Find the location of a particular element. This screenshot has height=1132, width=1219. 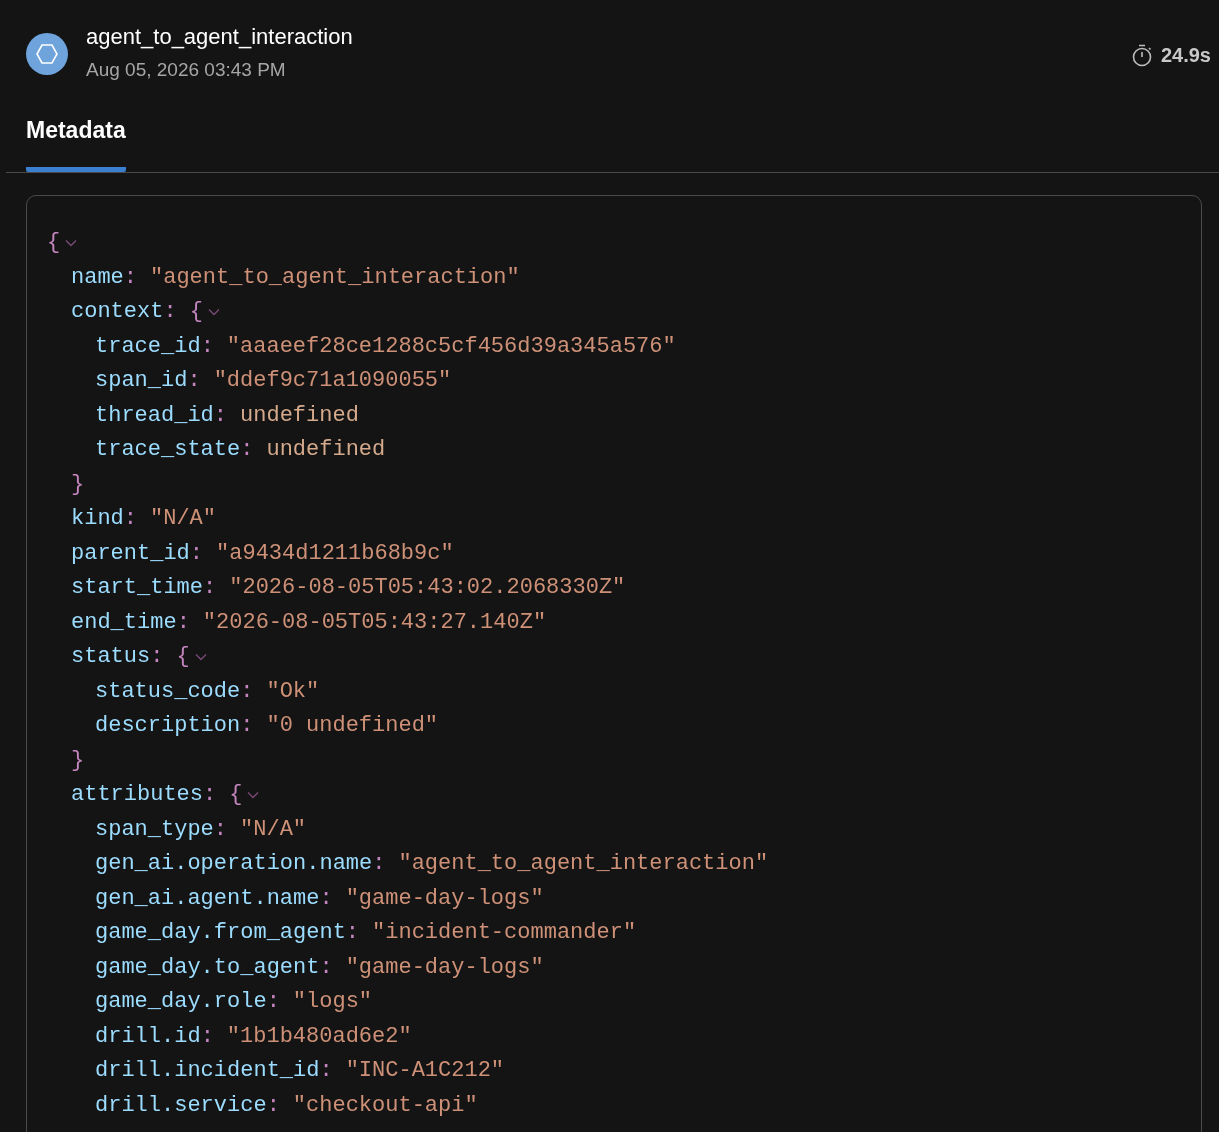

json-value: "aaaeef28ce1288c5cf456d39a345a576" is located at coordinates (451, 346).